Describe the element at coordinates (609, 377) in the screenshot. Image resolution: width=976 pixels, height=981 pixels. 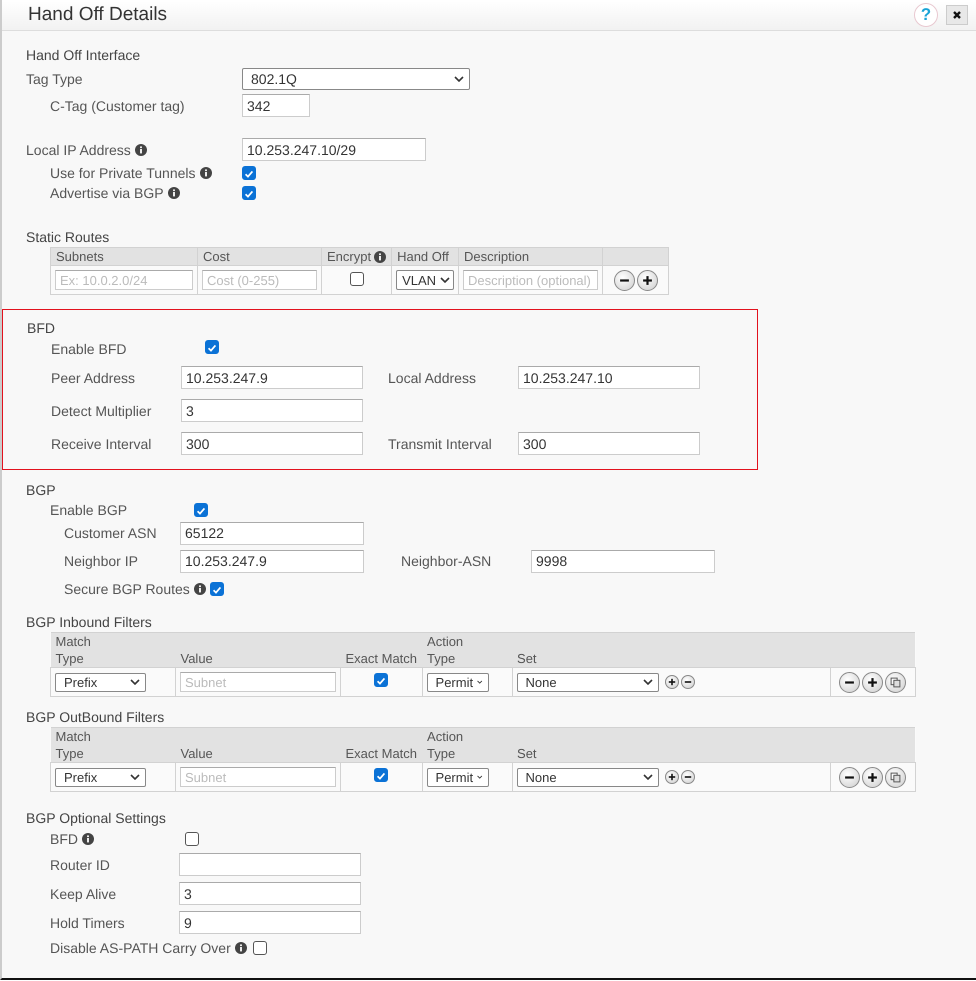
I see `text-field: 10.253.247.10` at that location.